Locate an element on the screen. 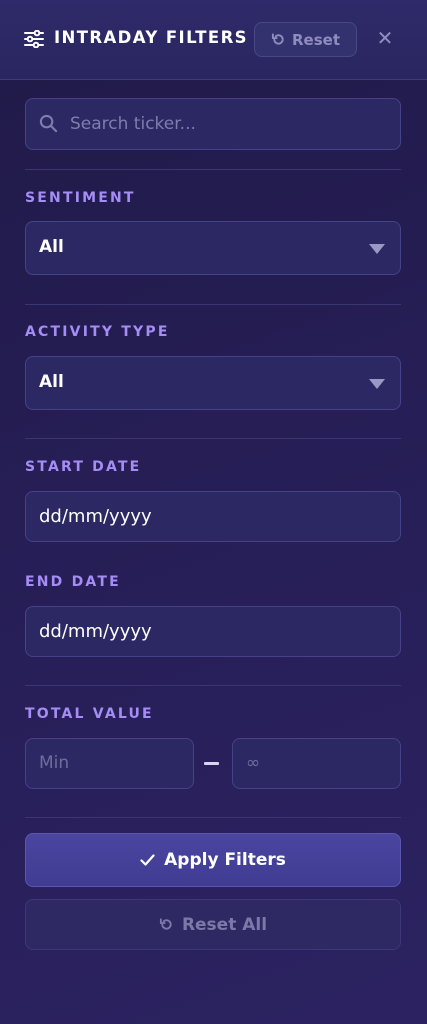 This screenshot has height=1024, width=427. start-date-value: dd/mm/yyyy is located at coordinates (95, 516).